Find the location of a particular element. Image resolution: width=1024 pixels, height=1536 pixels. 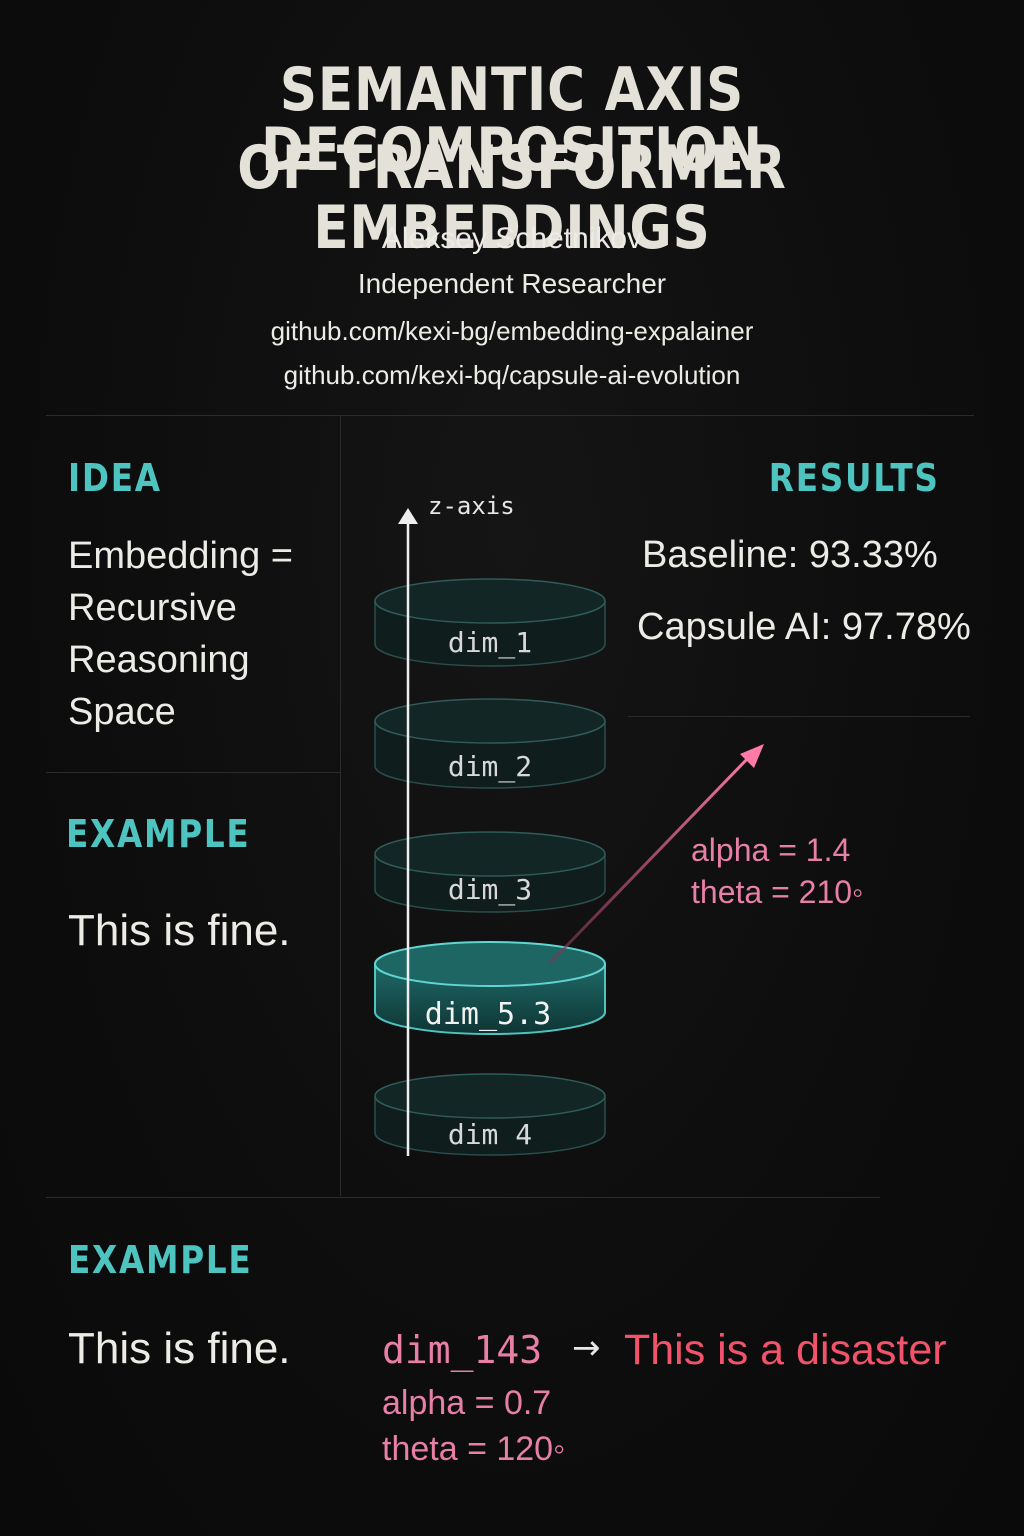

affiliation: Independent Researcher is located at coordinates (512, 283).